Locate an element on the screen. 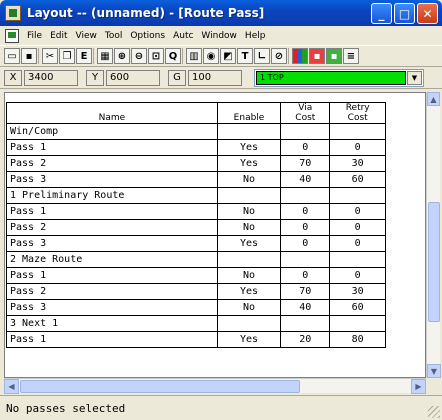  table-row: Pass 1 Yes 0 0 is located at coordinates (196, 147).